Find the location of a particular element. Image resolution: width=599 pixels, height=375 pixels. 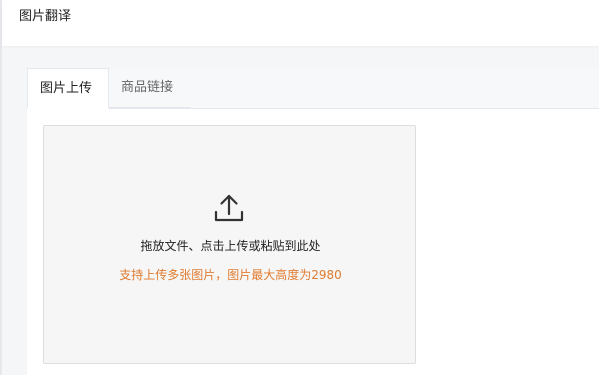

tab-image-upload: 图片上传 is located at coordinates (68, 88).